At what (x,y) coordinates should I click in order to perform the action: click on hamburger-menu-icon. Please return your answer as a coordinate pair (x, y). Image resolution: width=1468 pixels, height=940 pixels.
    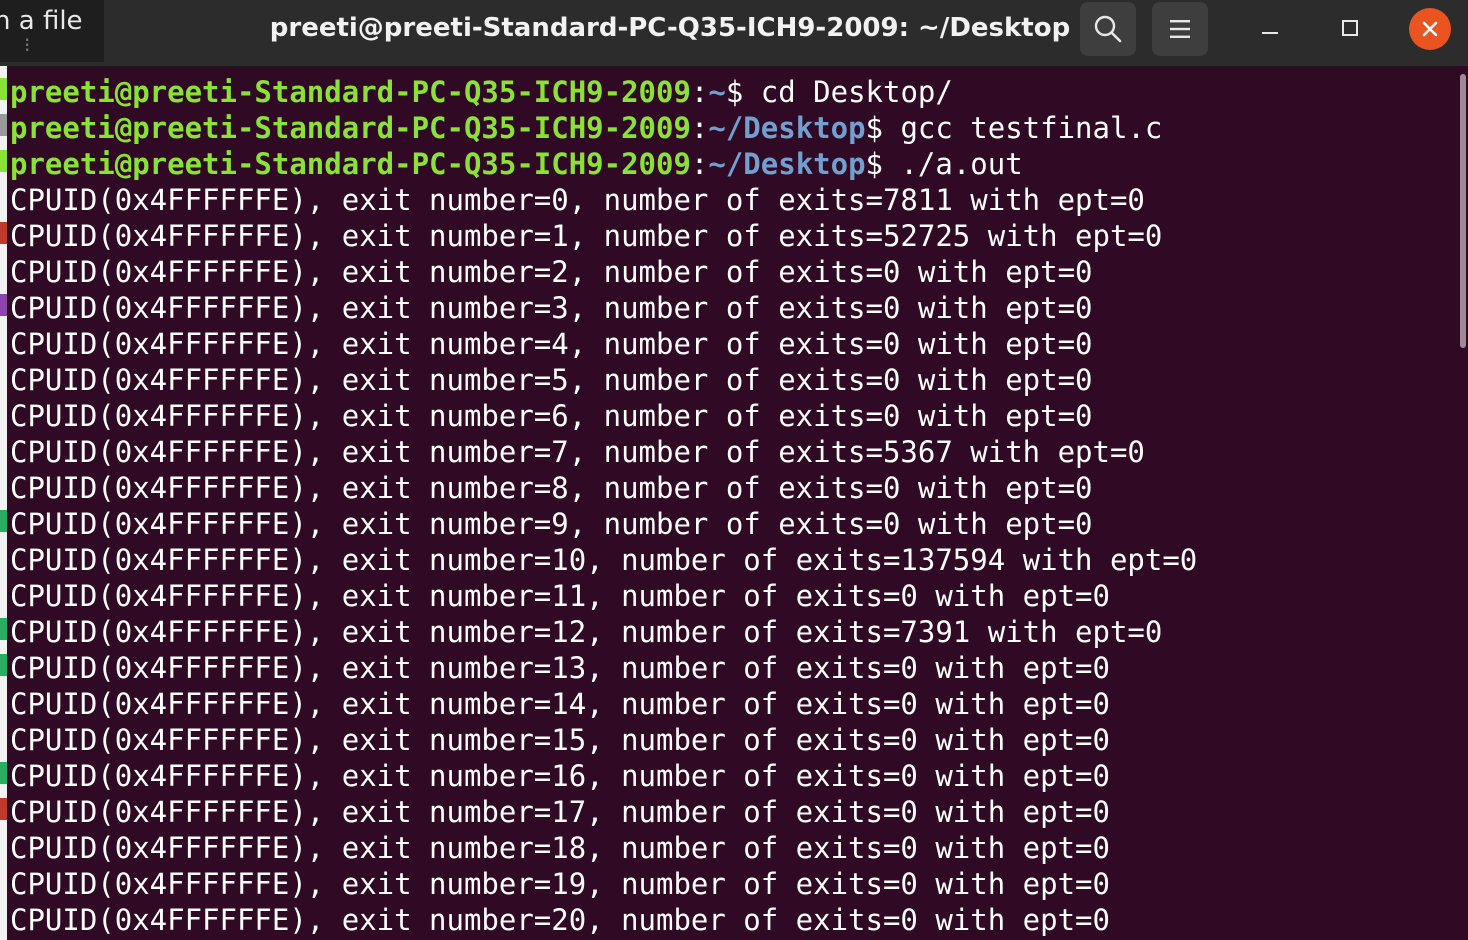
    Looking at the image, I should click on (1180, 29).